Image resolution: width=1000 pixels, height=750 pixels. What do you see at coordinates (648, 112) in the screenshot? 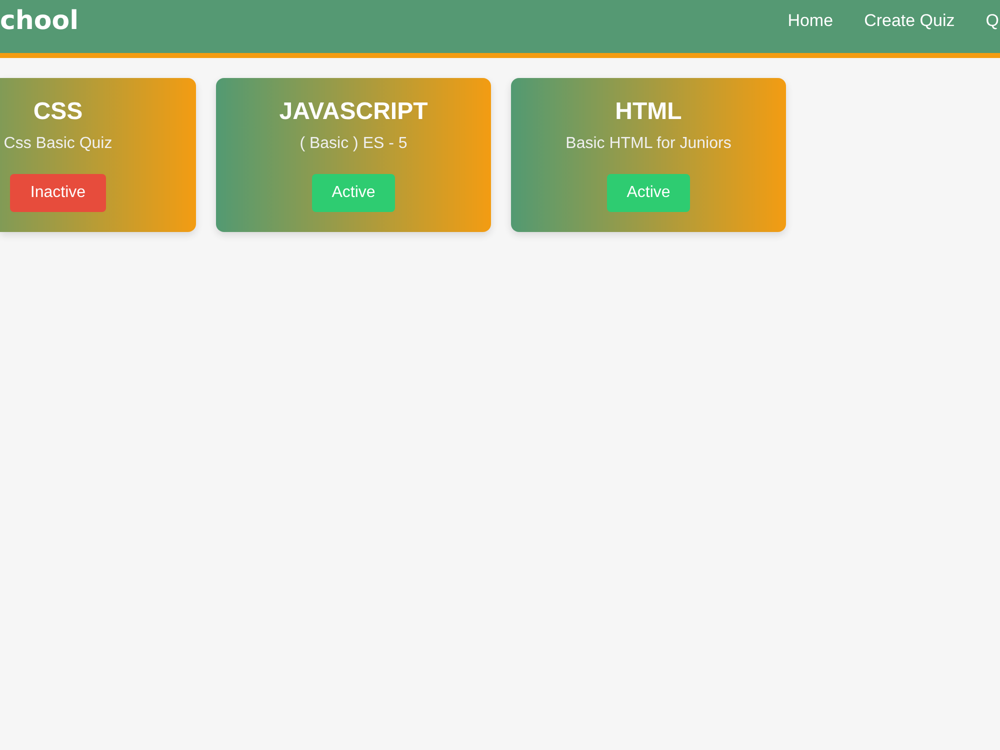
I see `quiz-title: HTML` at bounding box center [648, 112].